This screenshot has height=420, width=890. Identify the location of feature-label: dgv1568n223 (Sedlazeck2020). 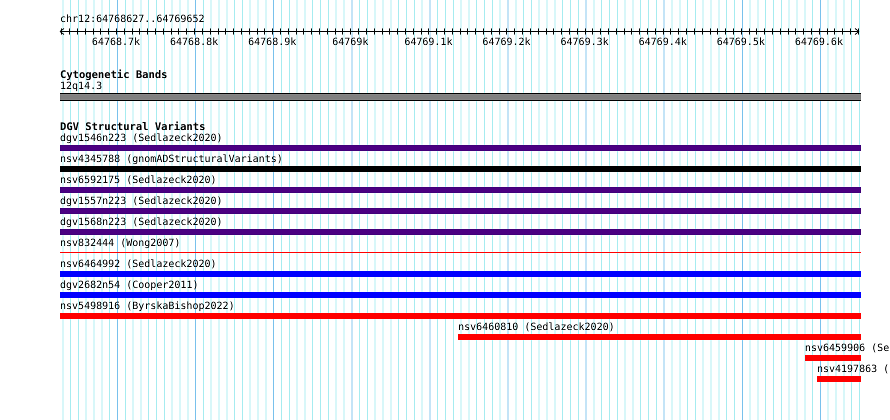
(141, 223).